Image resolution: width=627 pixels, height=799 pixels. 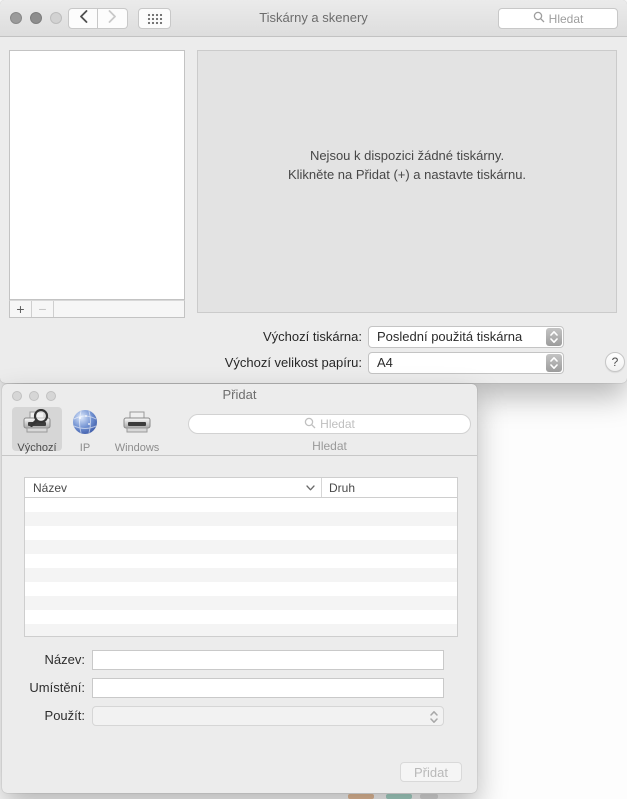 I want to click on column-header-kind: Druh, so click(x=389, y=488).